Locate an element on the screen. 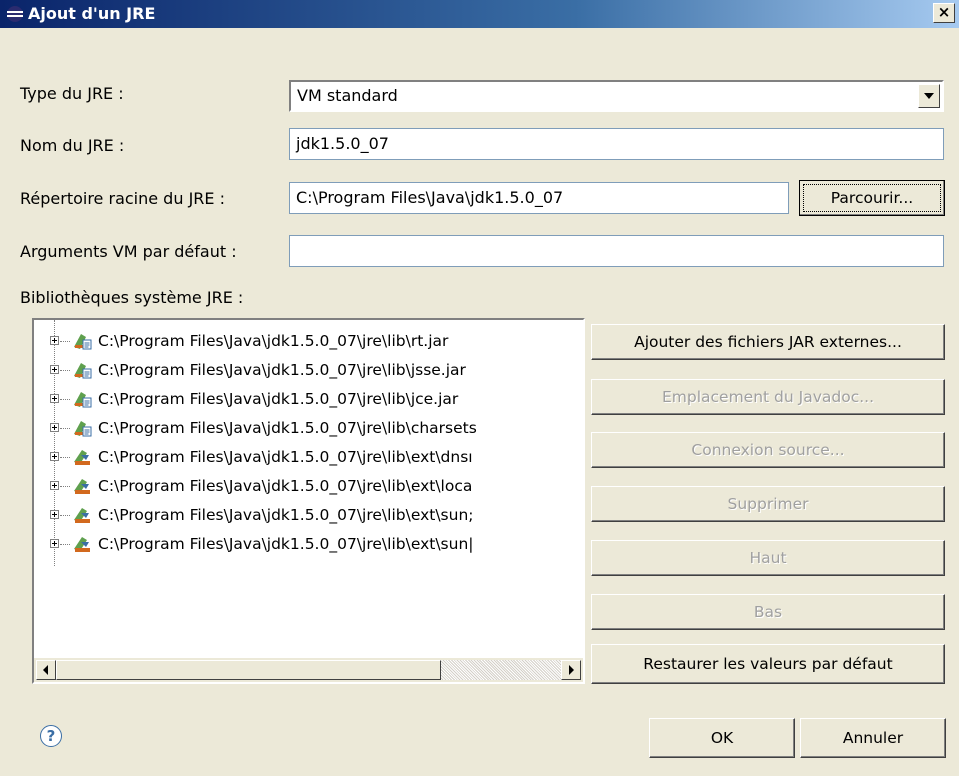  title-bar: Ajout d'un JRE × is located at coordinates (479, 14).